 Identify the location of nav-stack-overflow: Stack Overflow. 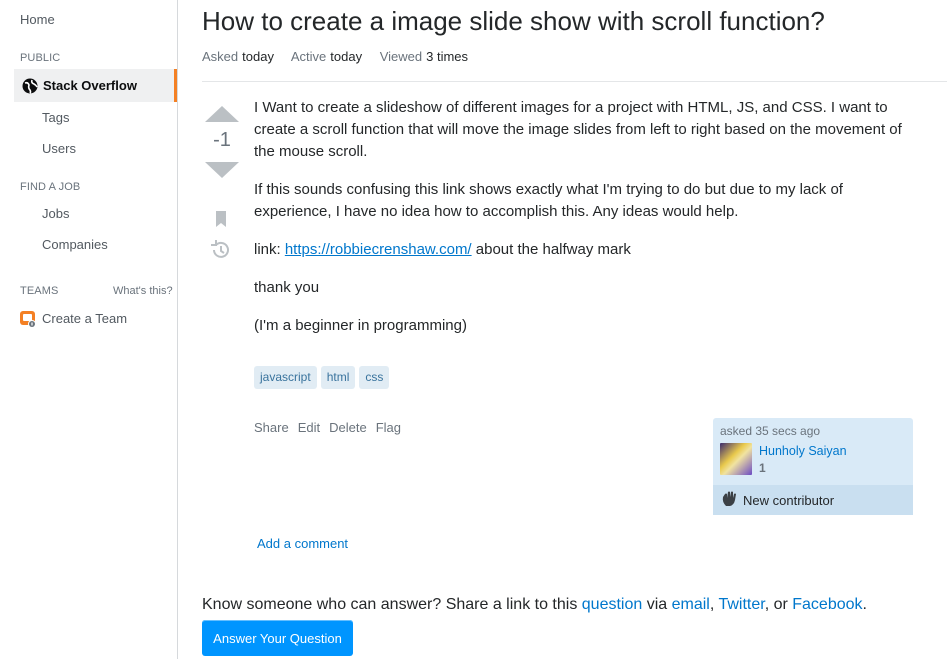
(95, 85).